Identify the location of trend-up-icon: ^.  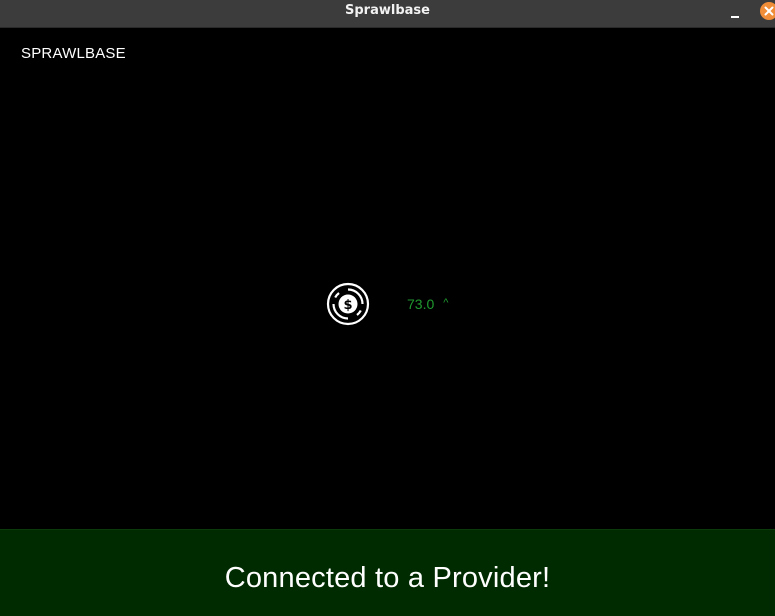
(446, 303).